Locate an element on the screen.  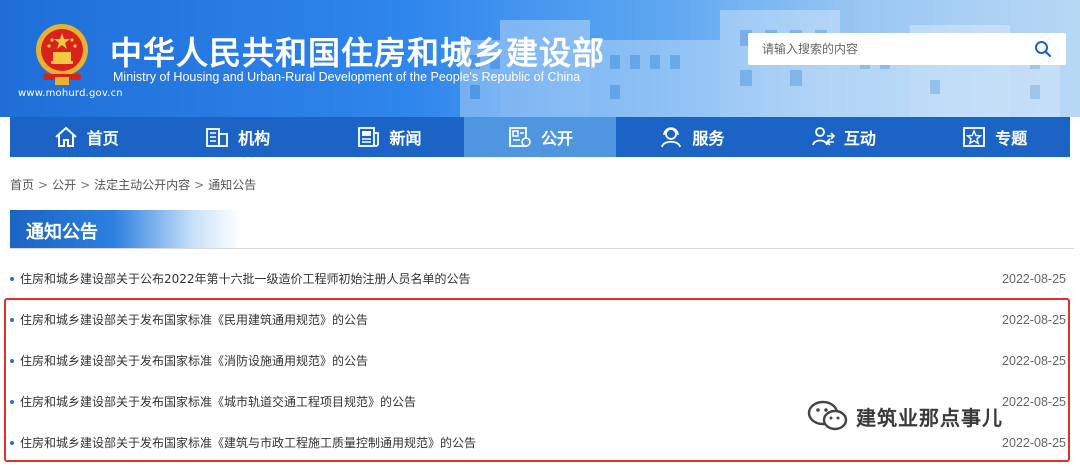
building-icon is located at coordinates (217, 137).